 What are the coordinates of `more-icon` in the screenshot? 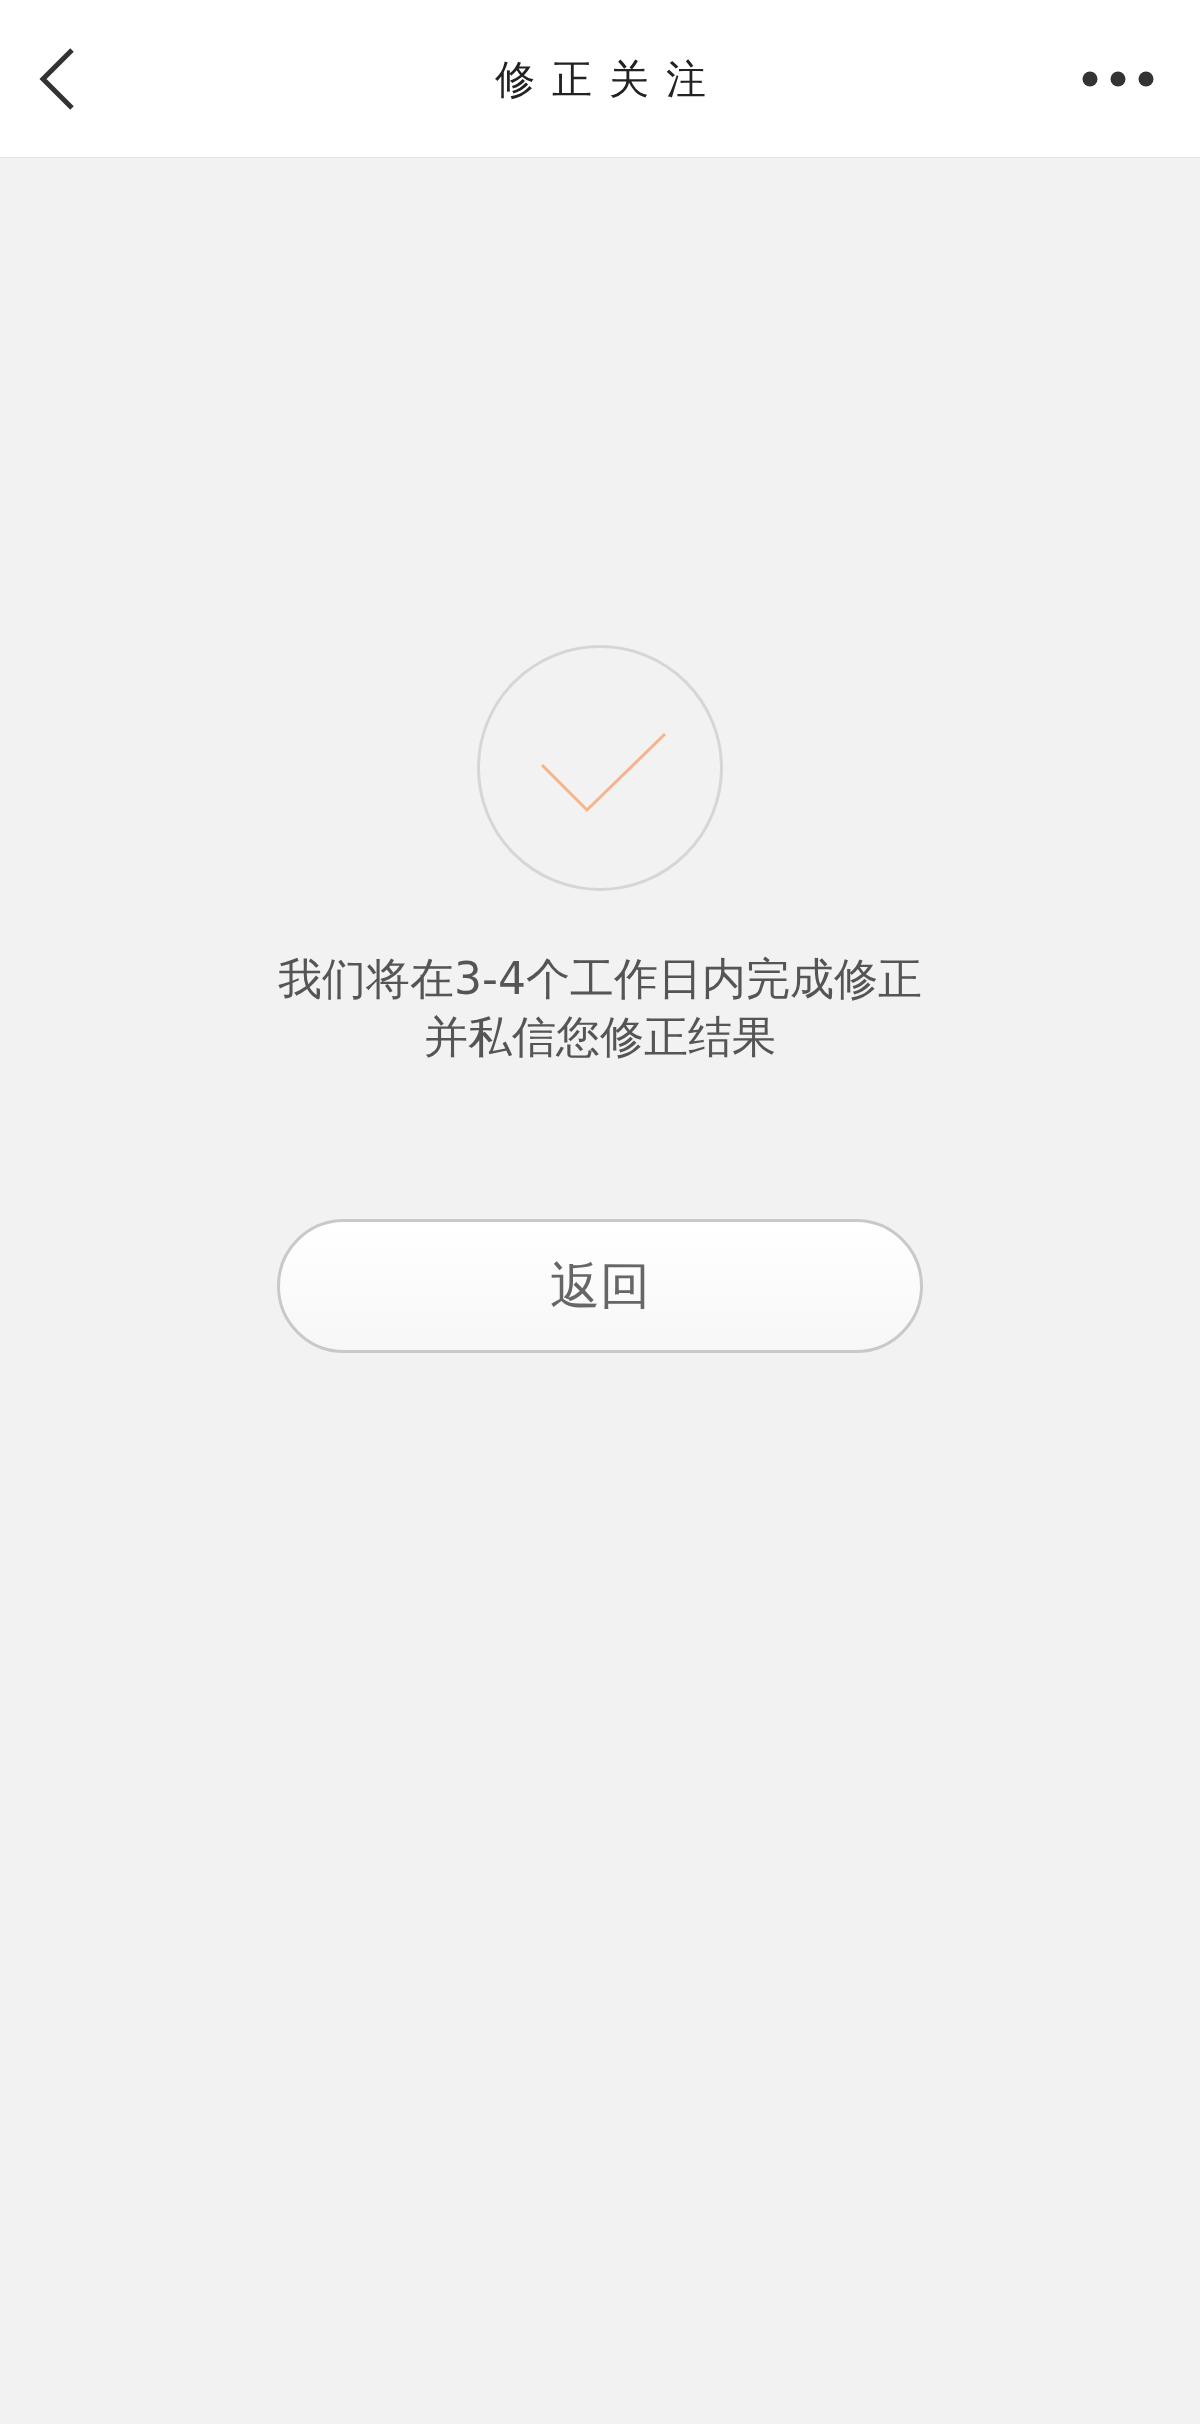 It's located at (1118, 78).